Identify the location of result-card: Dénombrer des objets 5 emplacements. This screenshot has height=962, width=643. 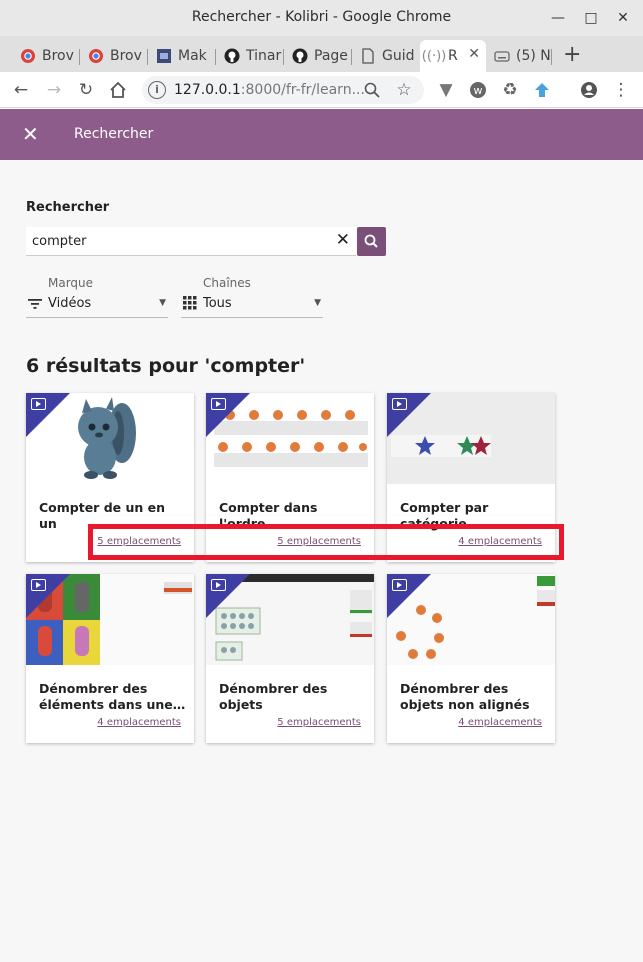
(290, 658).